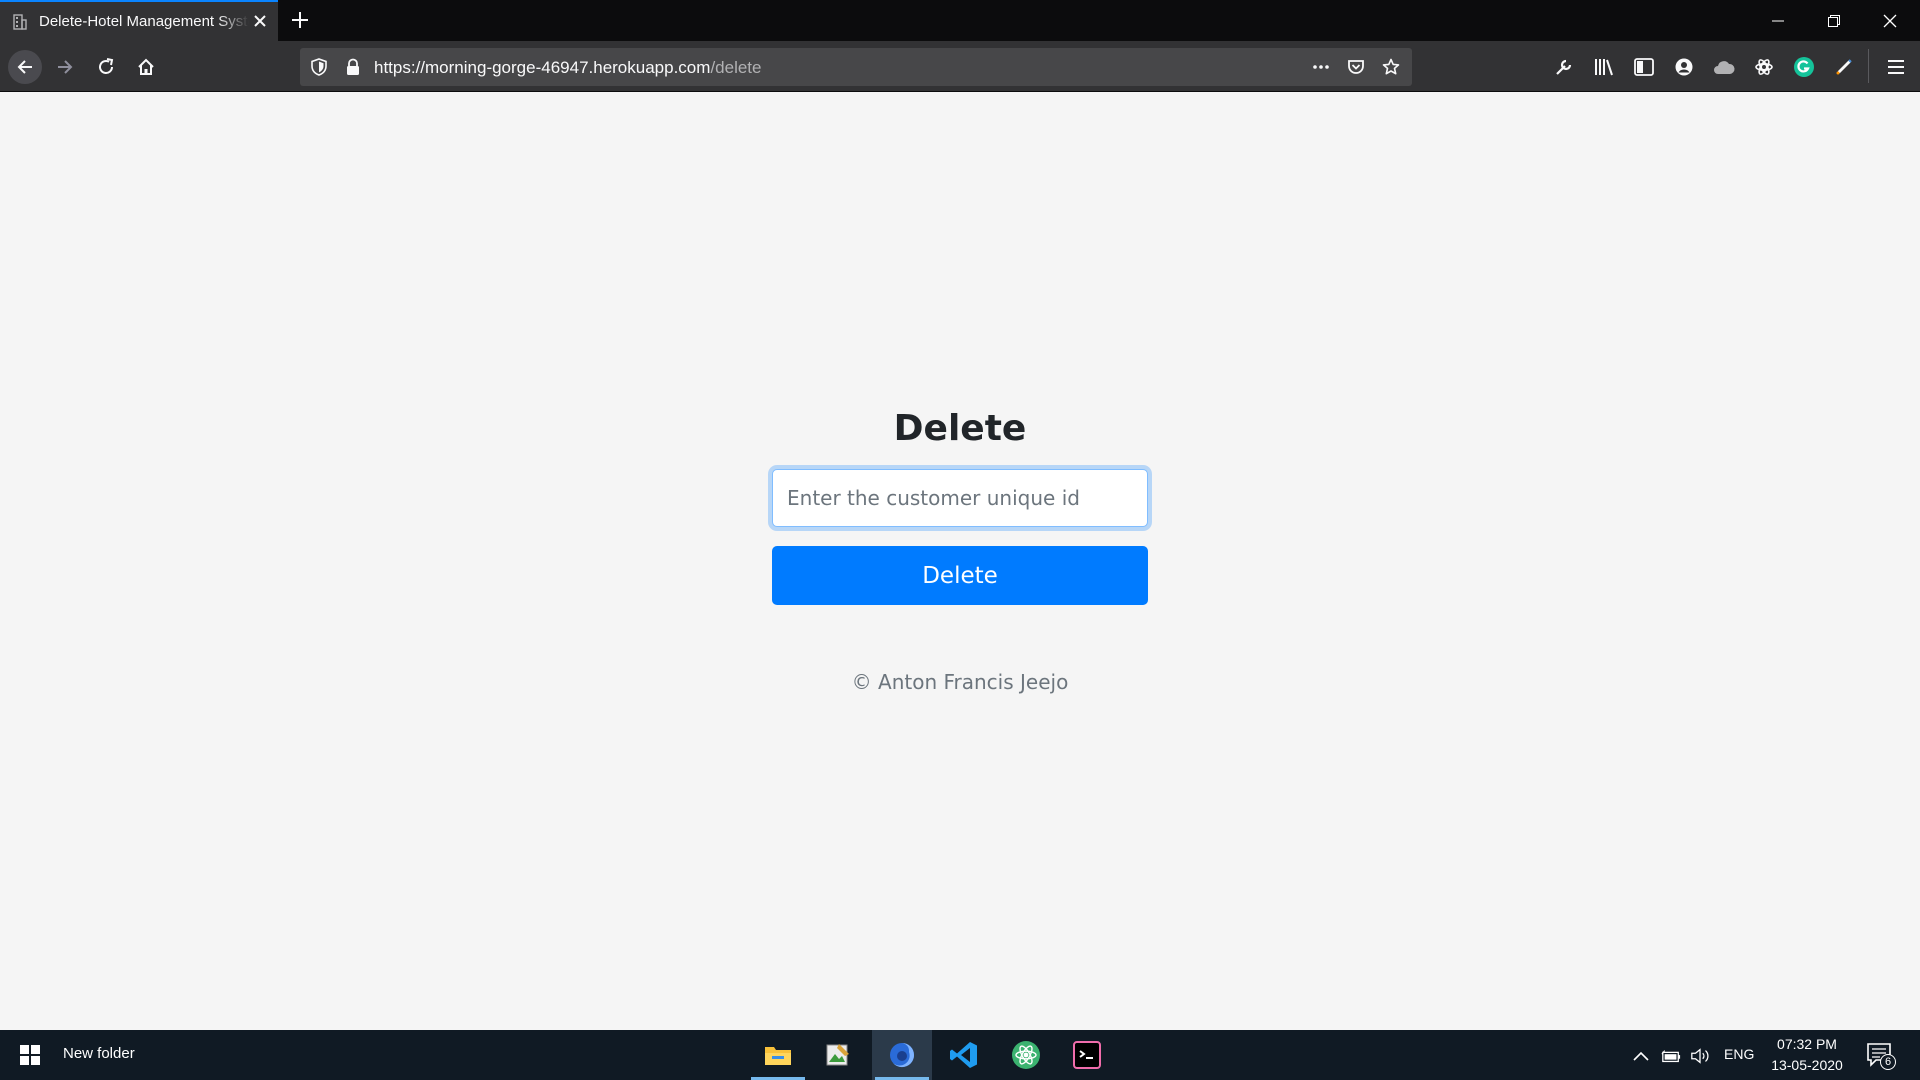 This screenshot has height=1080, width=1920. Describe the element at coordinates (99, 1053) in the screenshot. I see `folder-label: New folder` at that location.